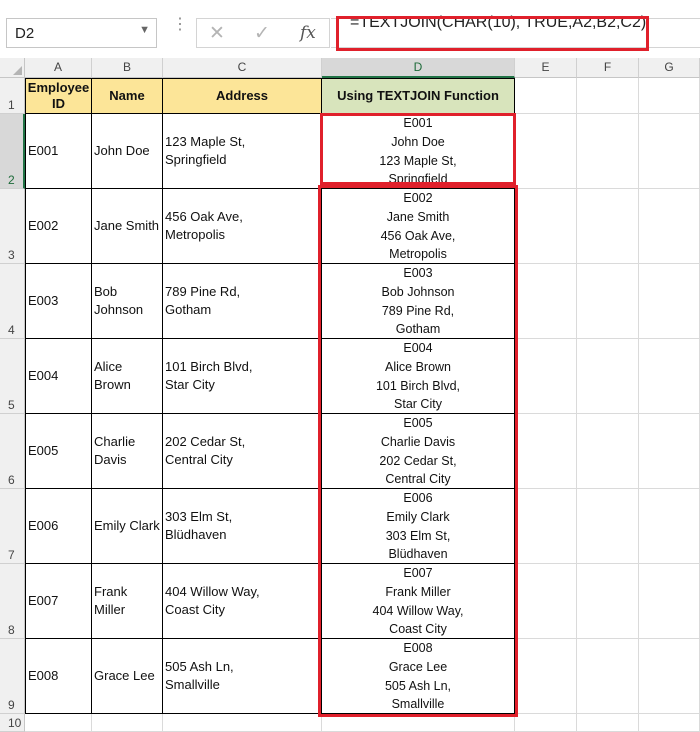 The width and height of the screenshot is (700, 732). I want to click on select-all-corner, so click(12, 68).